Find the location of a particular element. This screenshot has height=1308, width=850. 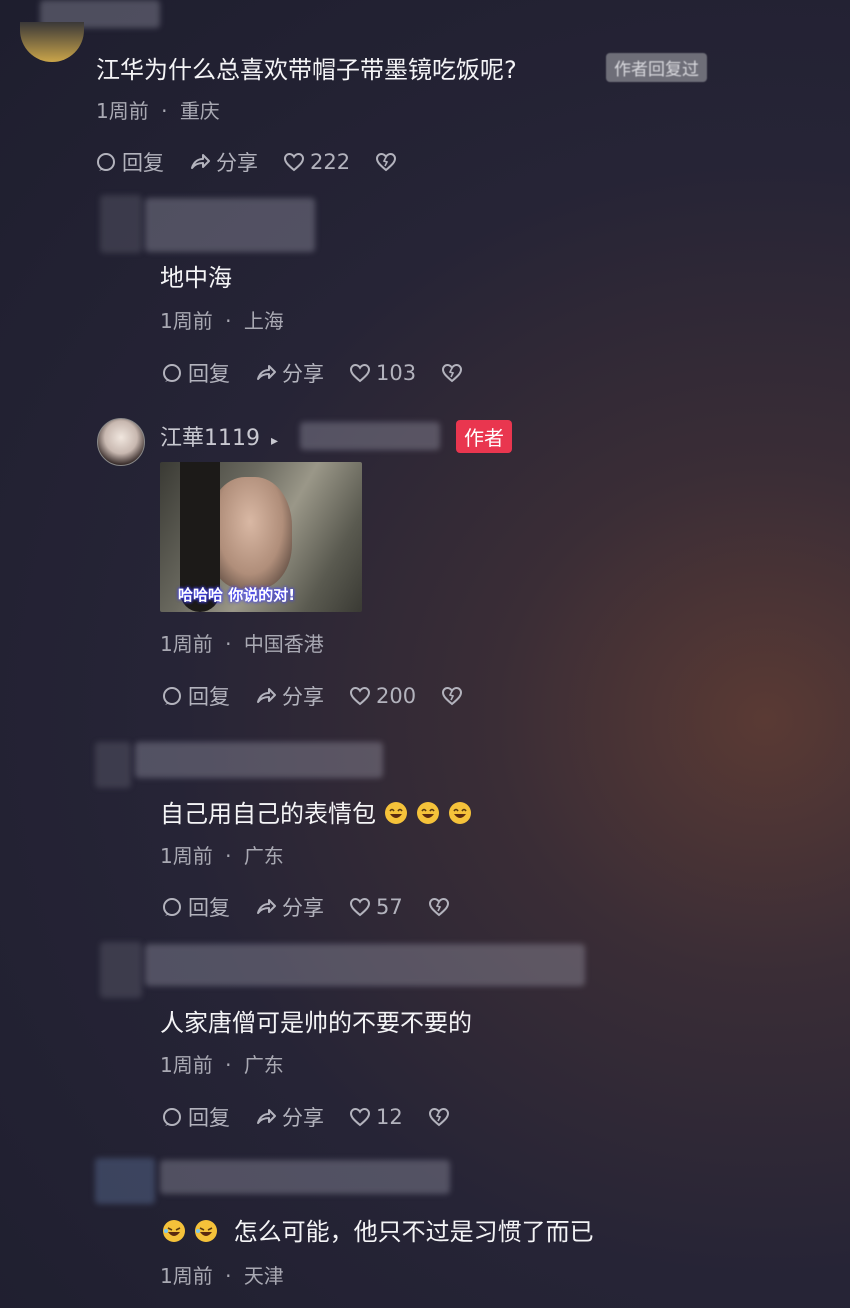

comment-actions: 回复 分享 57 is located at coordinates (305, 907).